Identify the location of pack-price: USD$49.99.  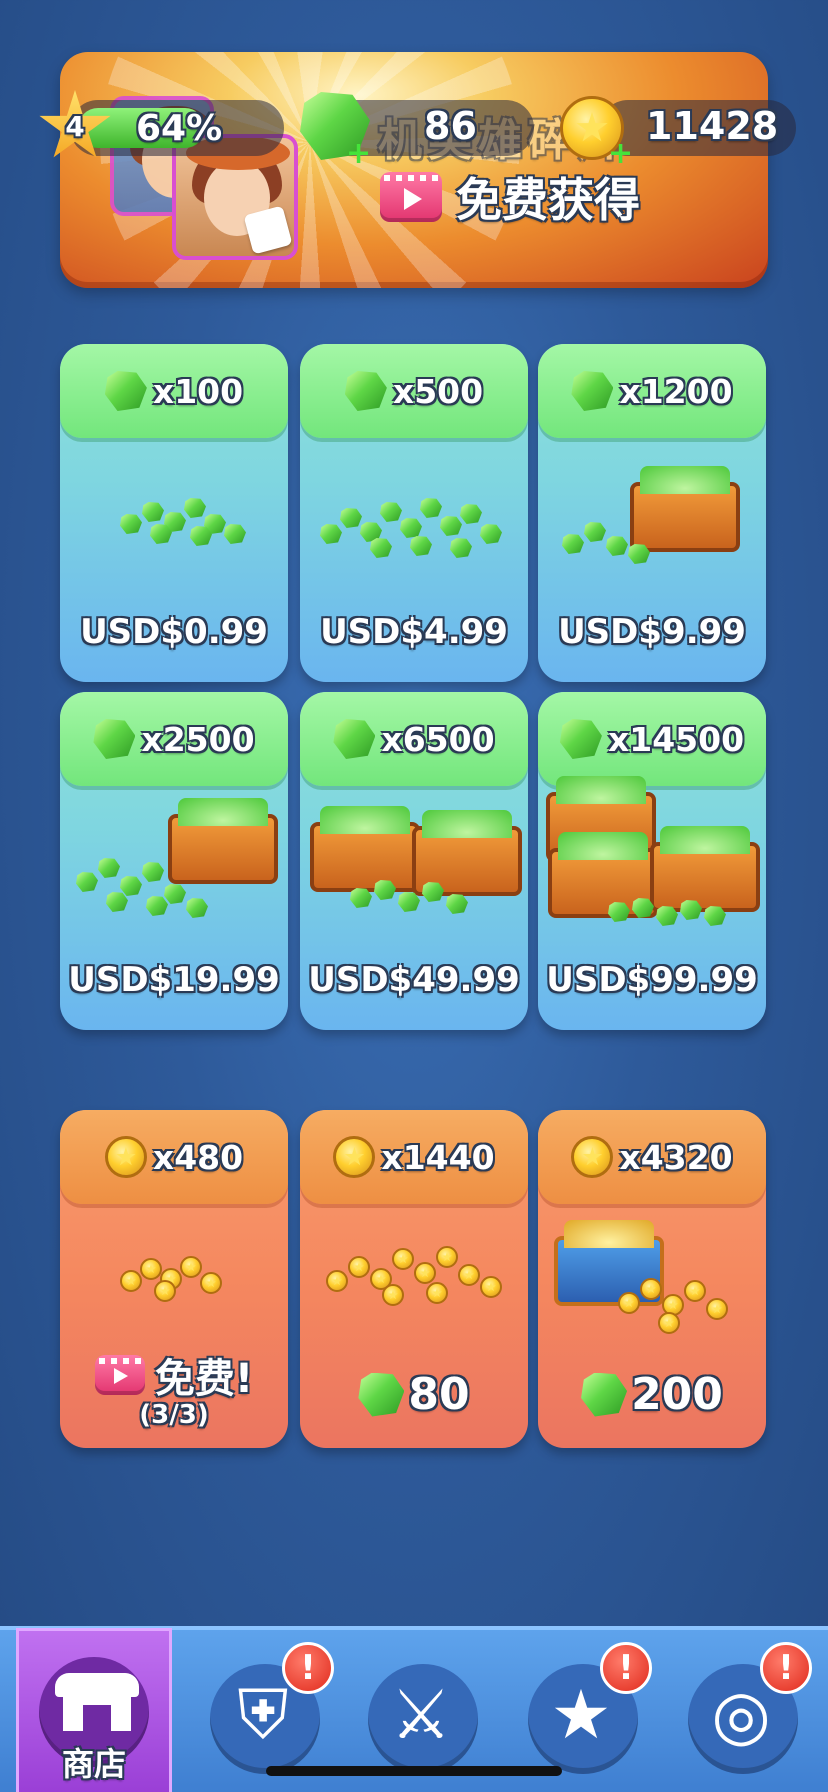
(414, 980).